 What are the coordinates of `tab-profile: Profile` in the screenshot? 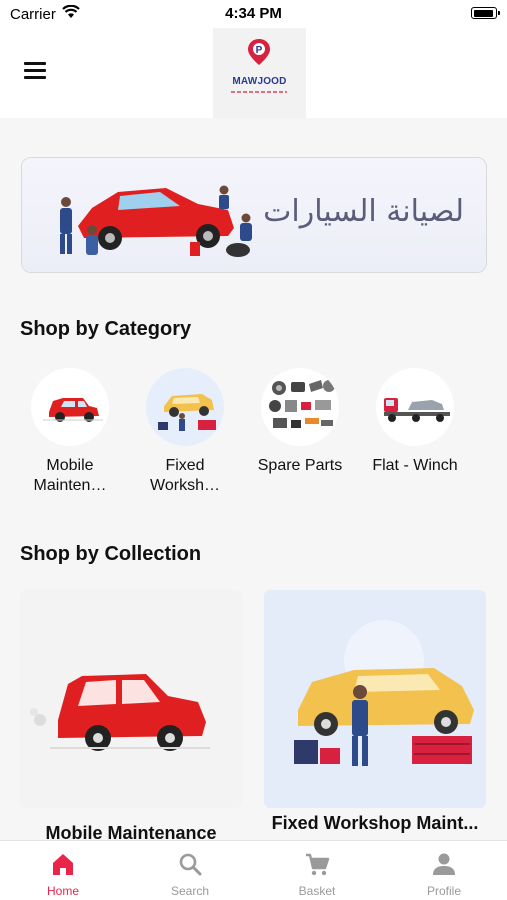 It's located at (444, 870).